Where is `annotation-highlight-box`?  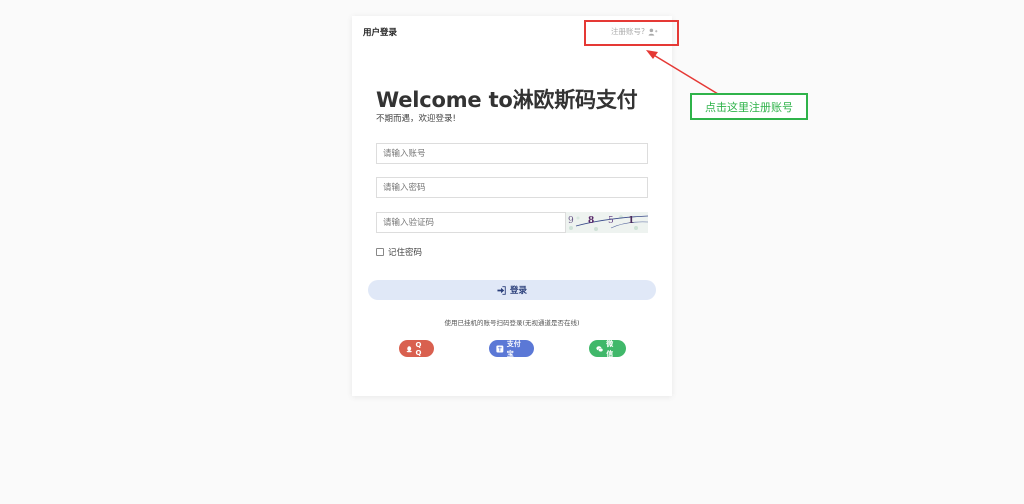
annotation-highlight-box is located at coordinates (631, 33).